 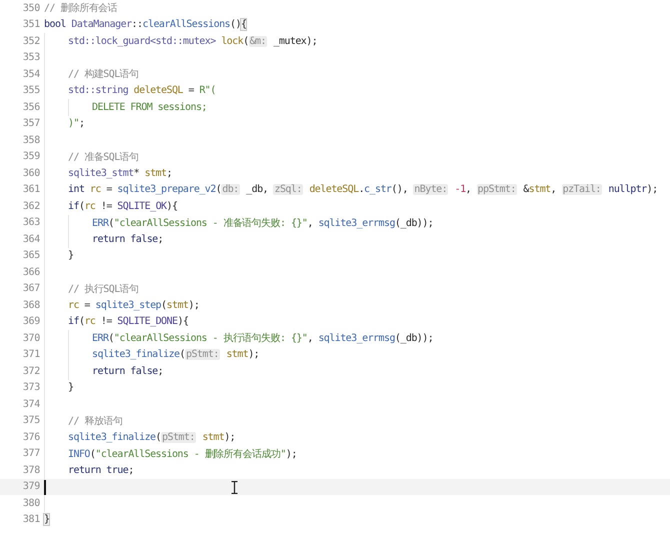 What do you see at coordinates (31, 354) in the screenshot?
I see `line-number: 371` at bounding box center [31, 354].